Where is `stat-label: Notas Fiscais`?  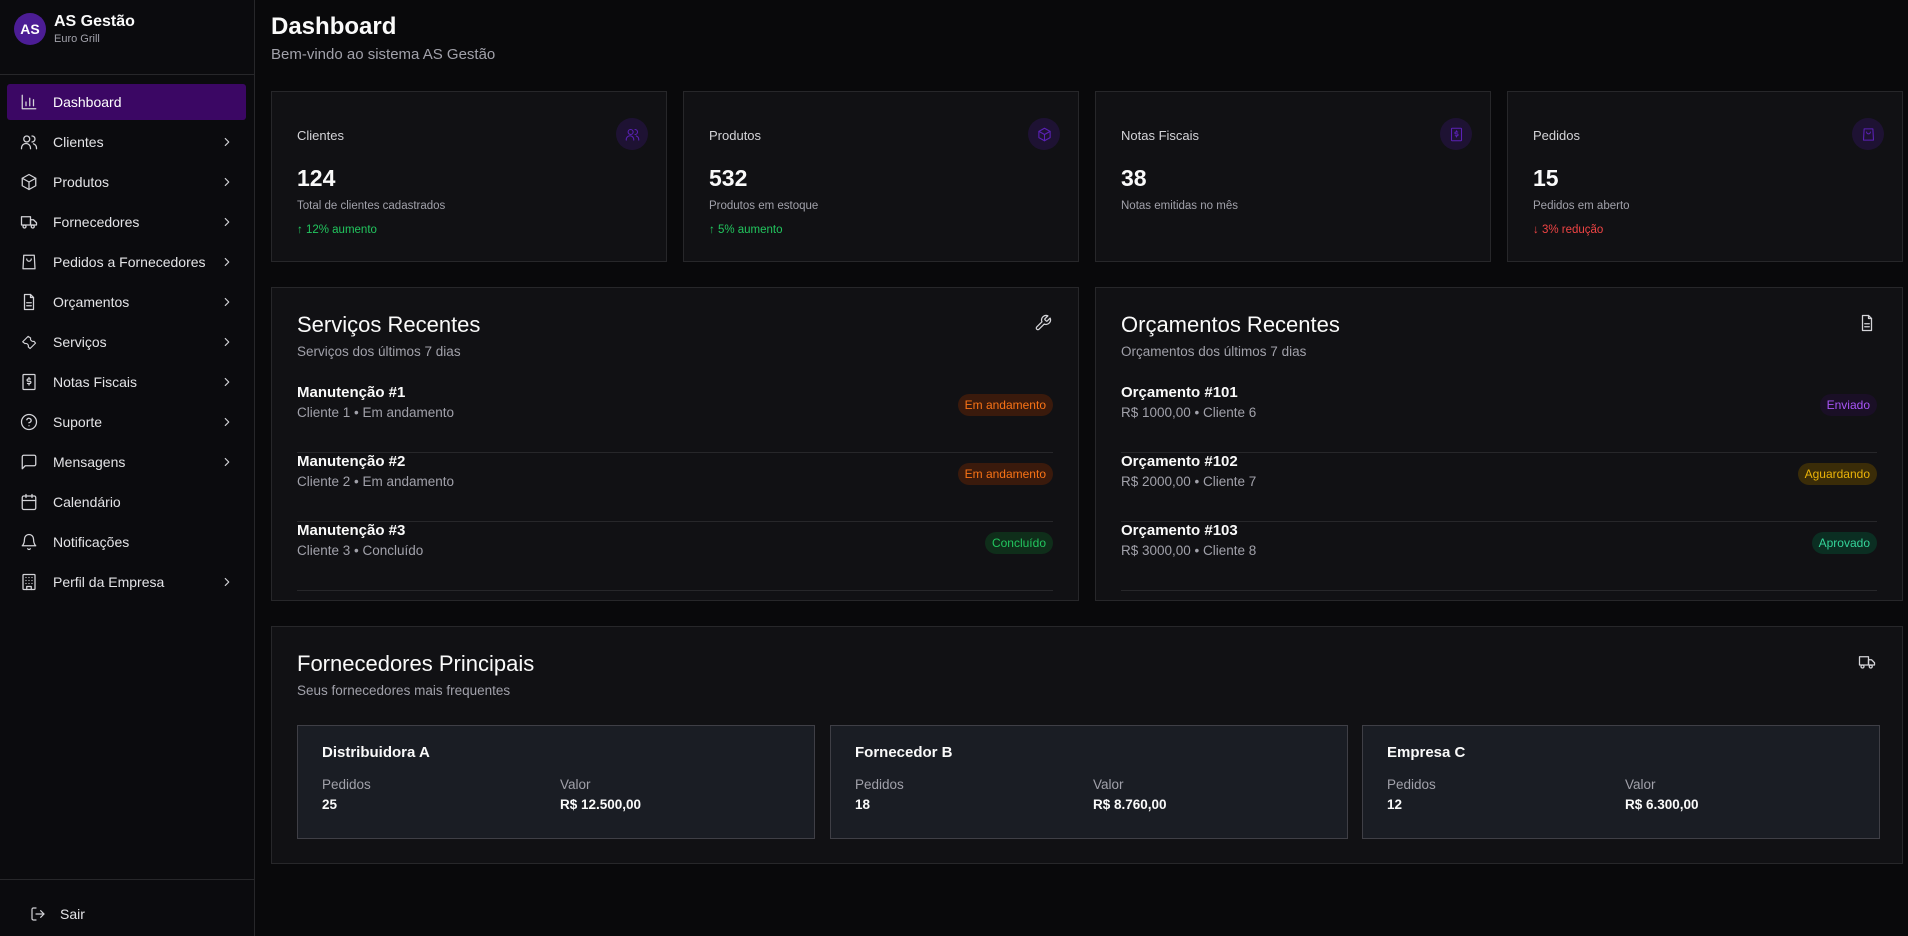 stat-label: Notas Fiscais is located at coordinates (1160, 135).